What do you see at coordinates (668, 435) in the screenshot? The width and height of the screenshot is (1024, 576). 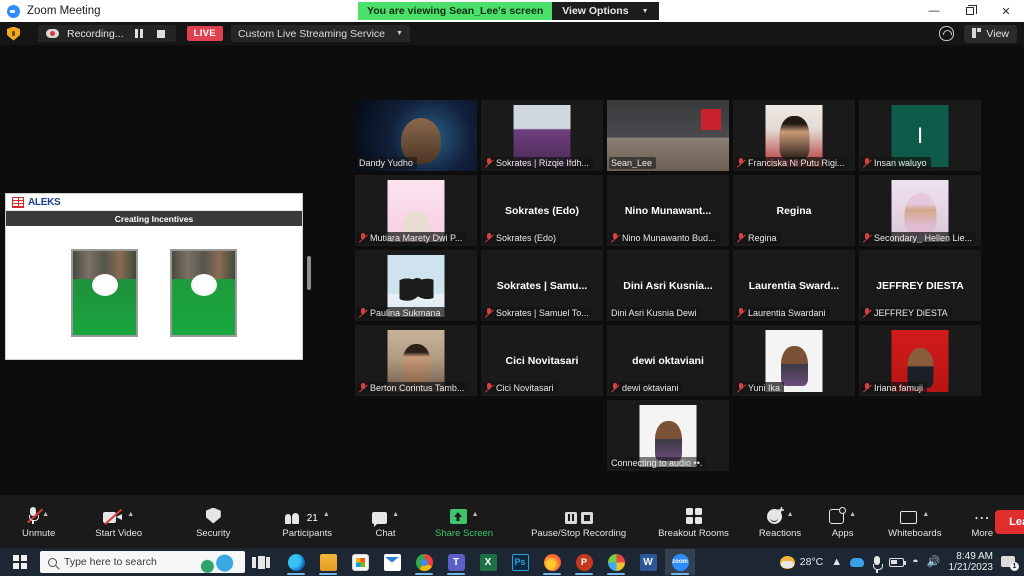 I see `participant-tile: Connecting to audio ••.` at bounding box center [668, 435].